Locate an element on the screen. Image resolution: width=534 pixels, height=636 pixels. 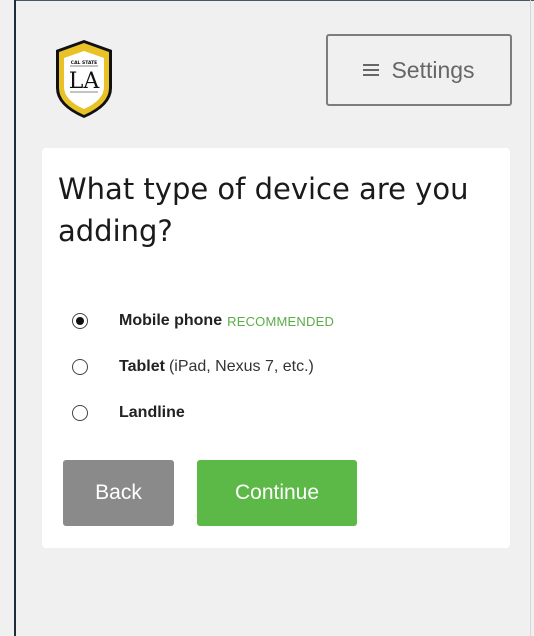
recommended-tag: RECOMMENDED is located at coordinates (281, 321).